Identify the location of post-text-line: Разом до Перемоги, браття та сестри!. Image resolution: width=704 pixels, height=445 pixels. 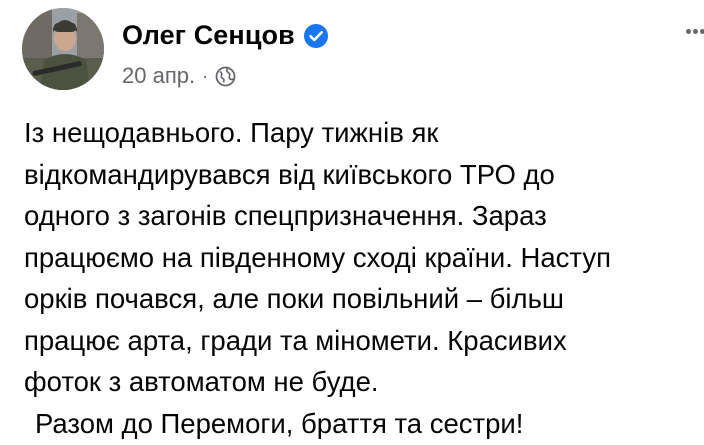
(279, 423).